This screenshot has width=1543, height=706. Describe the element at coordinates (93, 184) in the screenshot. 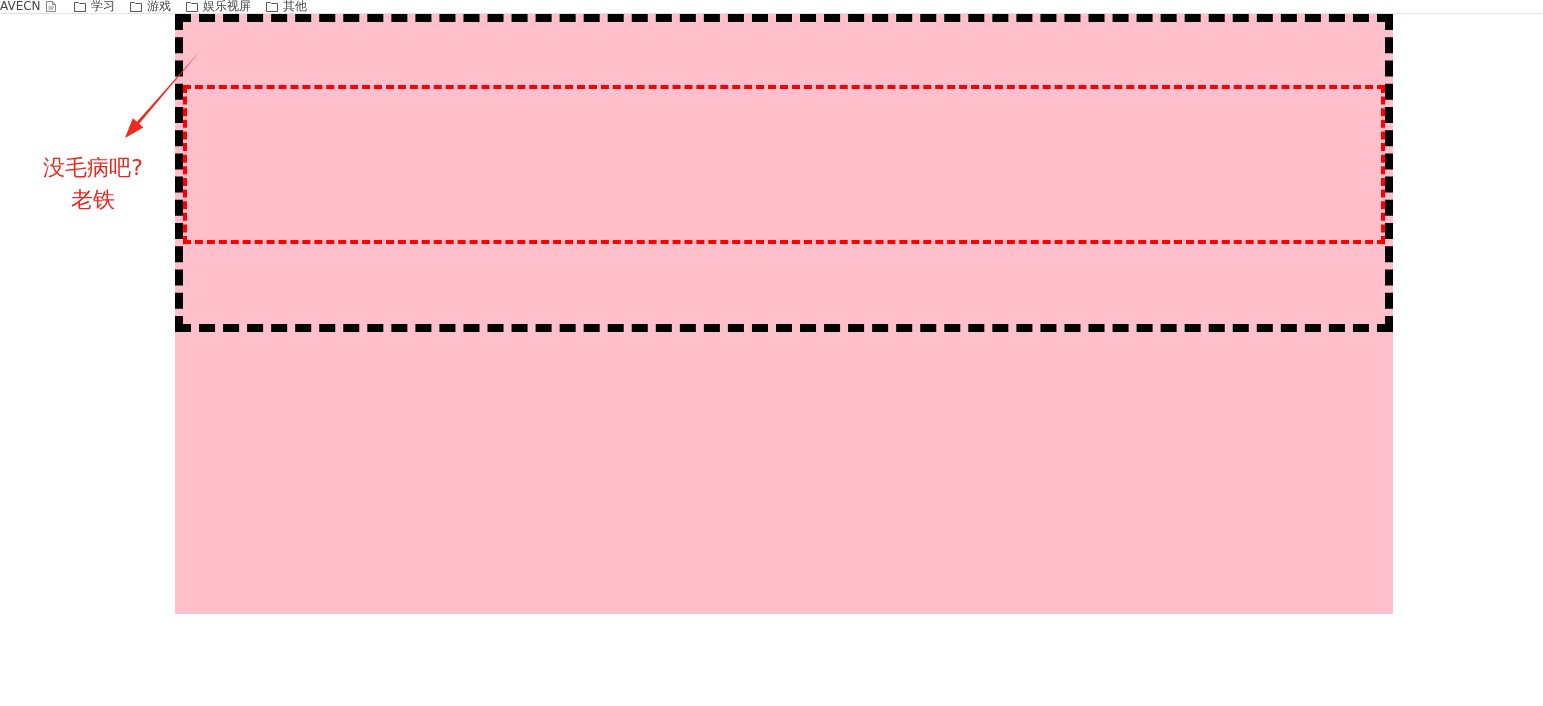

I see `annotation-text: 没毛病吧? 老铁` at that location.